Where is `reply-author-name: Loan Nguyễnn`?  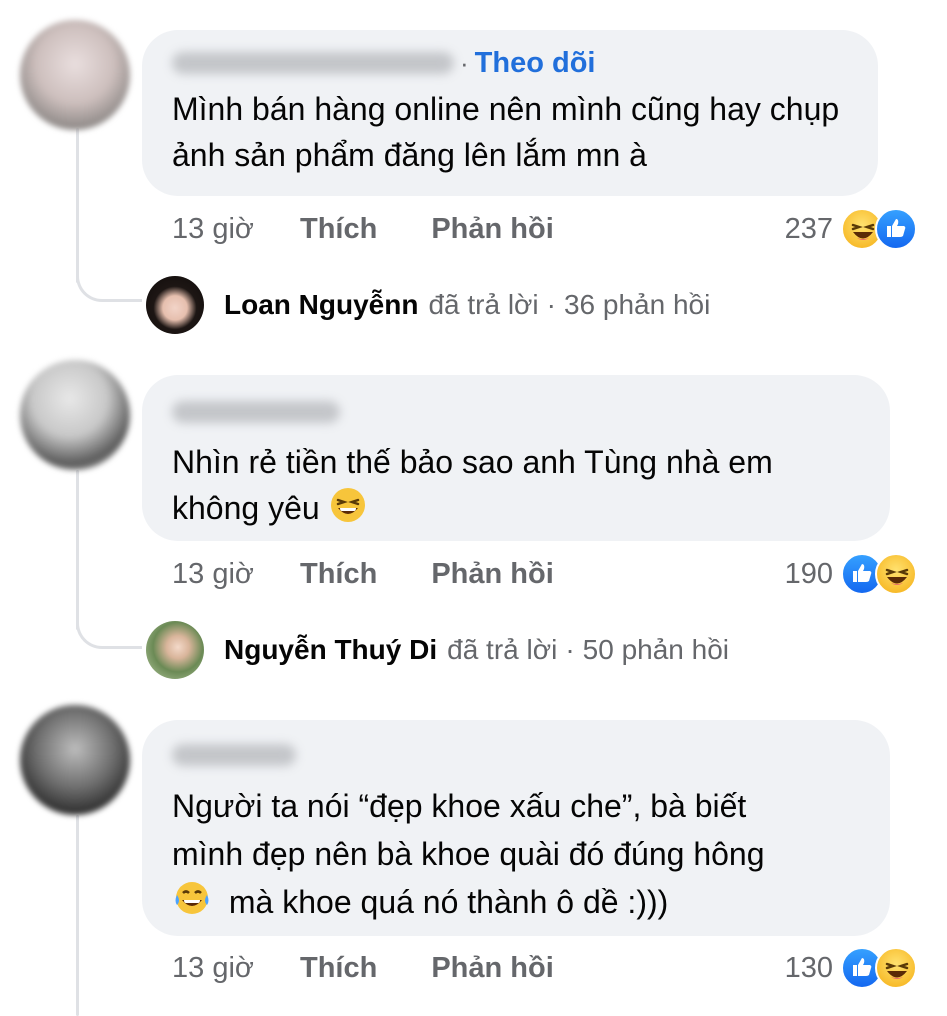
reply-author-name: Loan Nguyễnn is located at coordinates (321, 305).